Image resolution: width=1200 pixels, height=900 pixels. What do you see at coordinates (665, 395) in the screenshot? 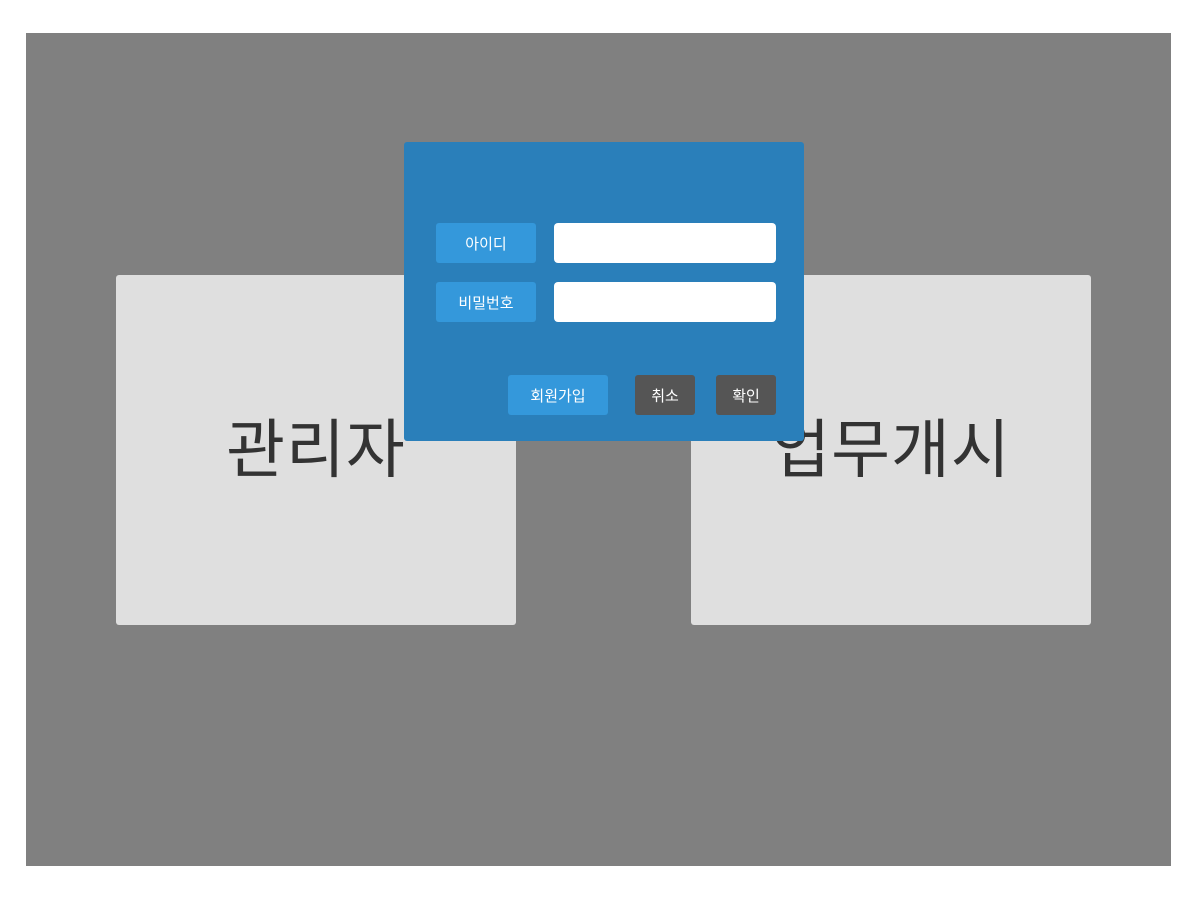
I see `cancel-button: 취소` at bounding box center [665, 395].